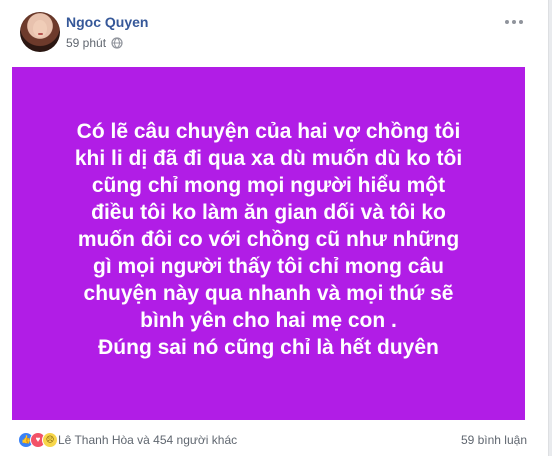  What do you see at coordinates (268, 131) in the screenshot?
I see `post-text-line: Có lẽ câu chuyện của hai vợ chồng tôi` at bounding box center [268, 131].